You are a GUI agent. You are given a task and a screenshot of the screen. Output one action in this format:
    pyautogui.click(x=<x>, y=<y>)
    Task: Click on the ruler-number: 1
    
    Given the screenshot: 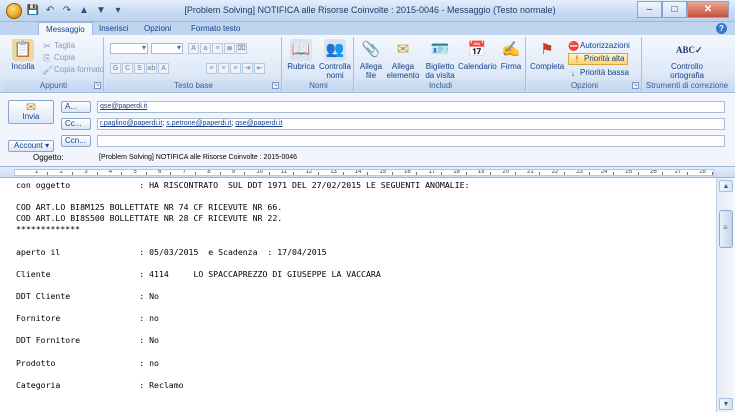 What is the action you would take?
    pyautogui.click(x=37, y=172)
    